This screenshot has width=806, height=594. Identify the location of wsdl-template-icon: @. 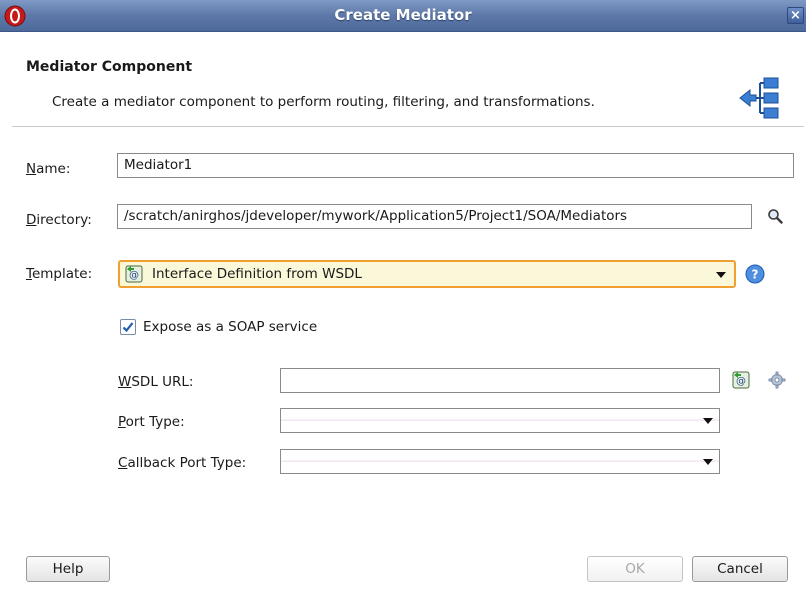
(134, 274).